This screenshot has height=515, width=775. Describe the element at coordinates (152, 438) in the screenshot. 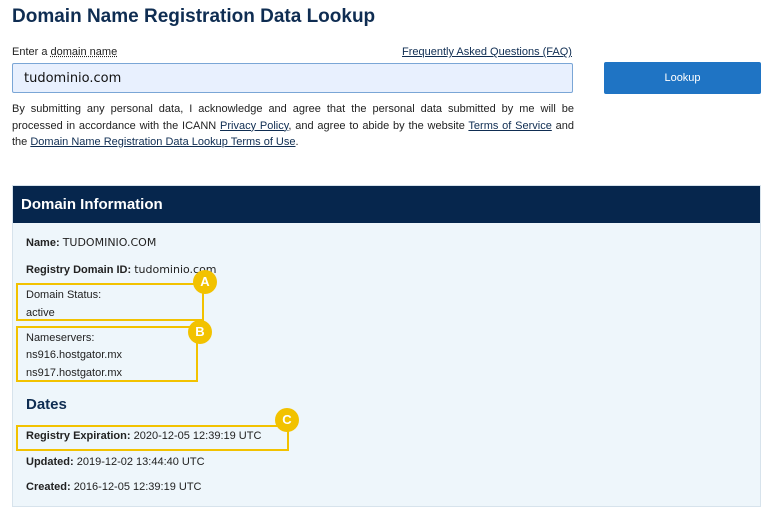

I see `highlight-box-c` at that location.